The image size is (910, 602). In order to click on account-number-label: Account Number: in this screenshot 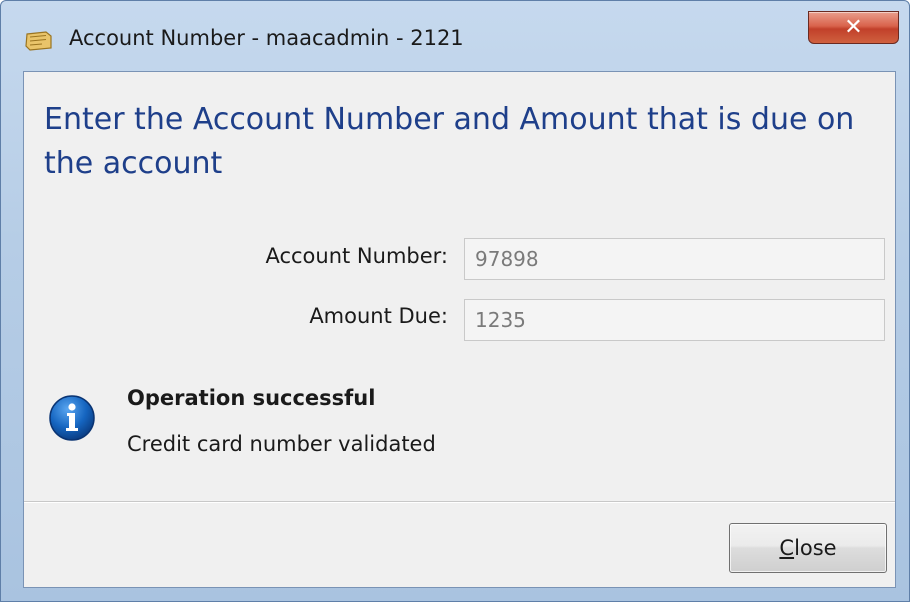, I will do `click(356, 256)`.